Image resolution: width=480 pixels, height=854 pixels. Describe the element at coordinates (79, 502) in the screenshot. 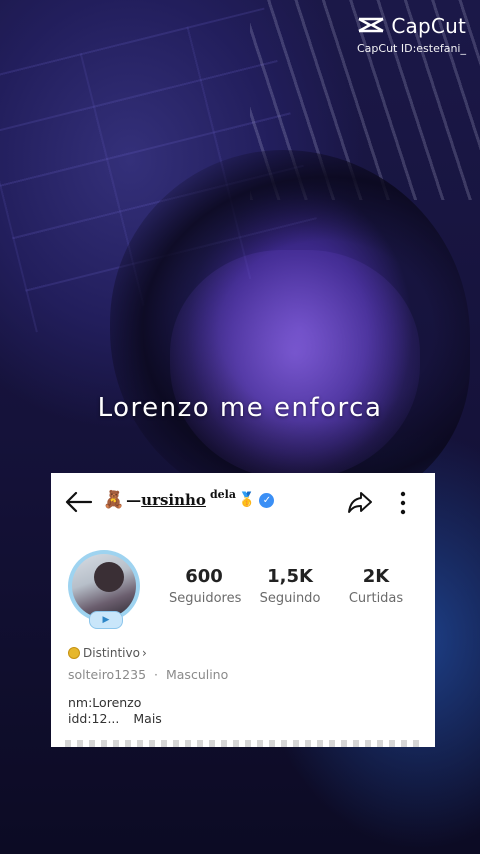

I see `back-arrow-icon` at that location.